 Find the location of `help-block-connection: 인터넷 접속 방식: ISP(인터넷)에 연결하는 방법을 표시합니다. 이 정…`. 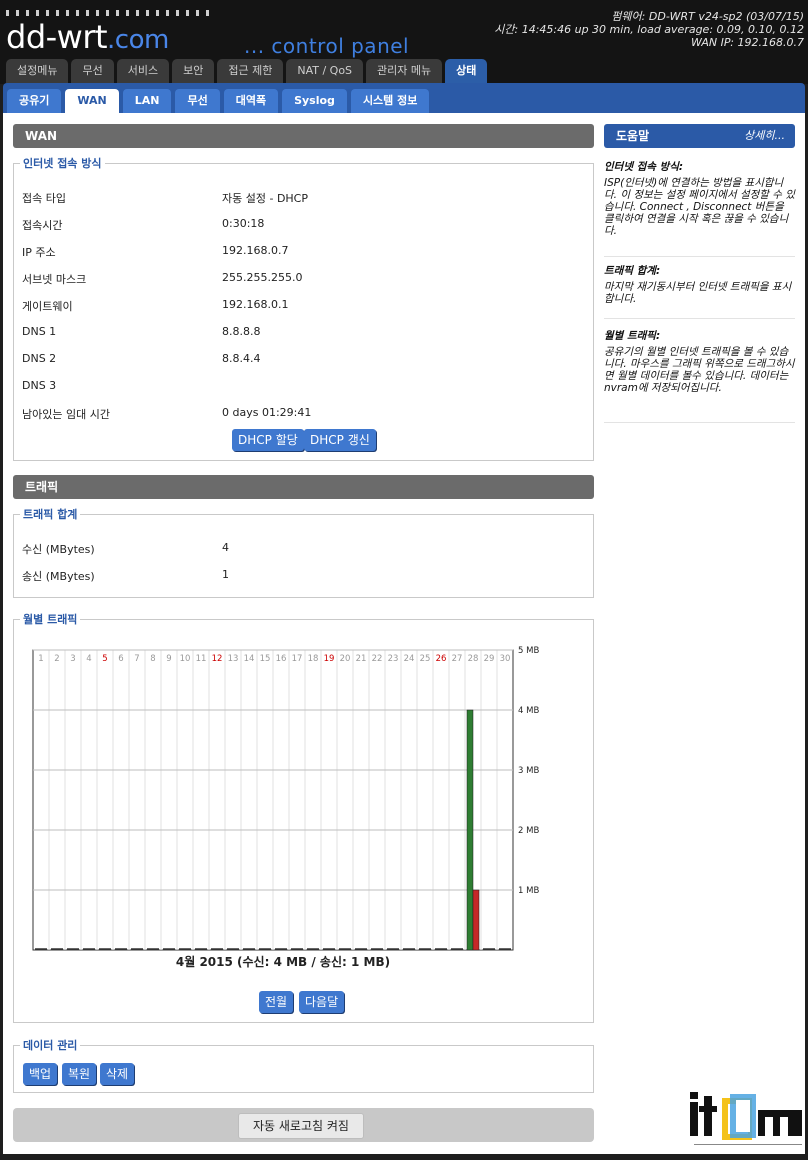

help-block-connection: 인터넷 접속 방식: ISP(인터넷)에 연결하는 방법을 표시합니다. 이 정… is located at coordinates (699, 199).